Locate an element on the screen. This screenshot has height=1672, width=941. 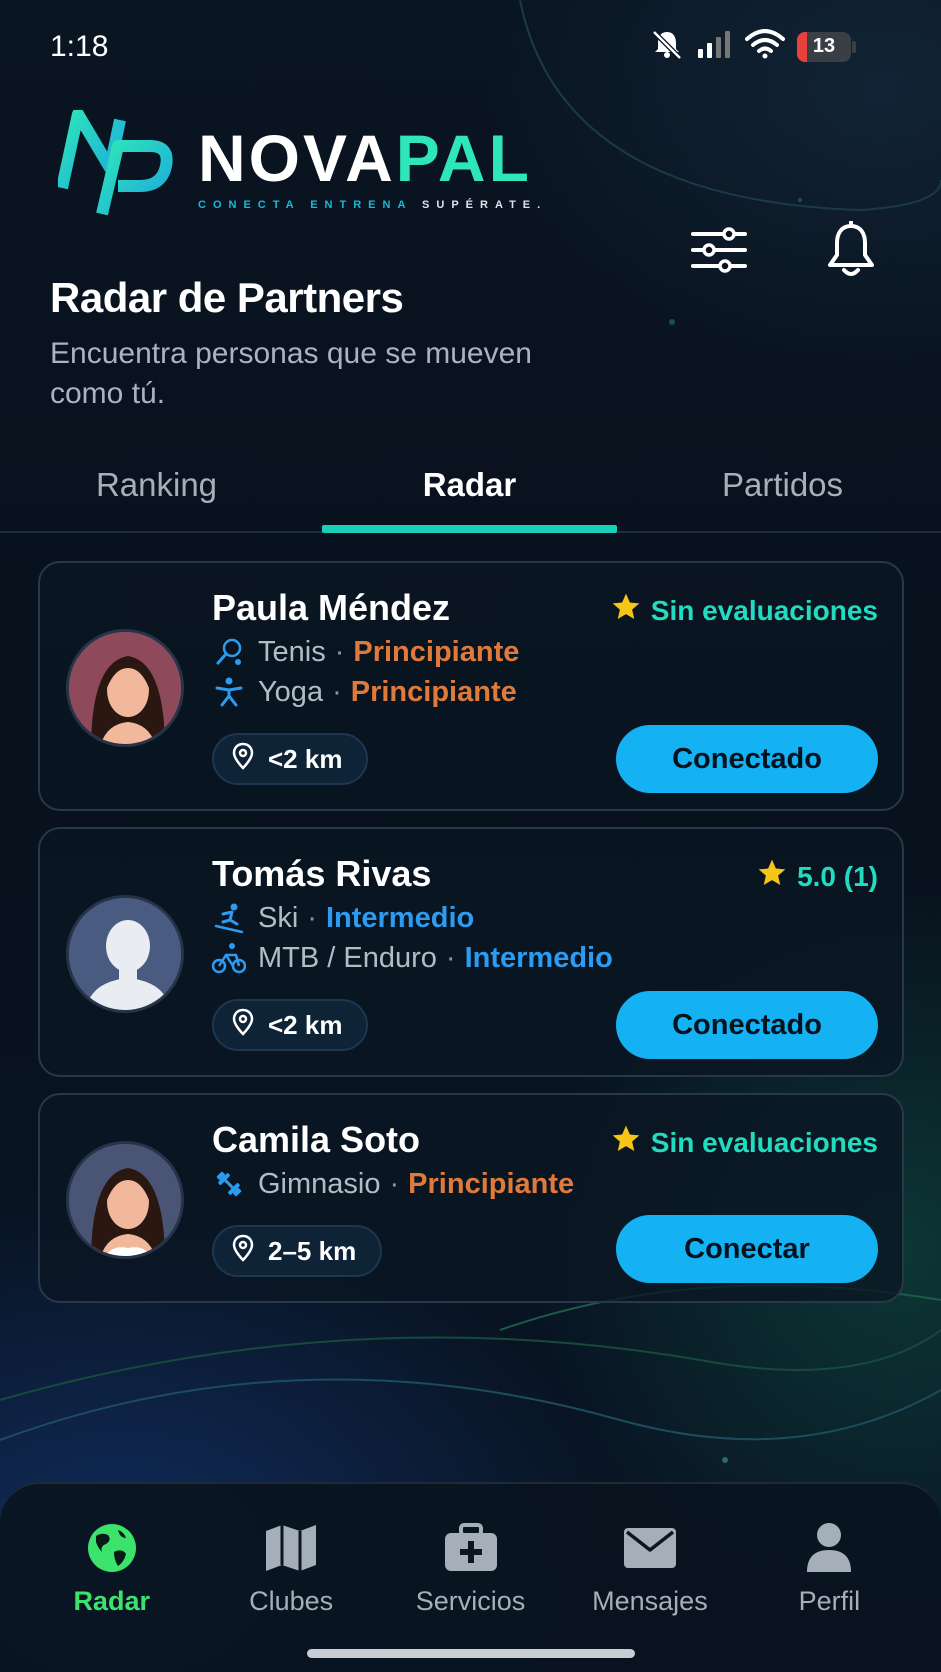
rating: 5.0 (1) is located at coordinates (816, 876).